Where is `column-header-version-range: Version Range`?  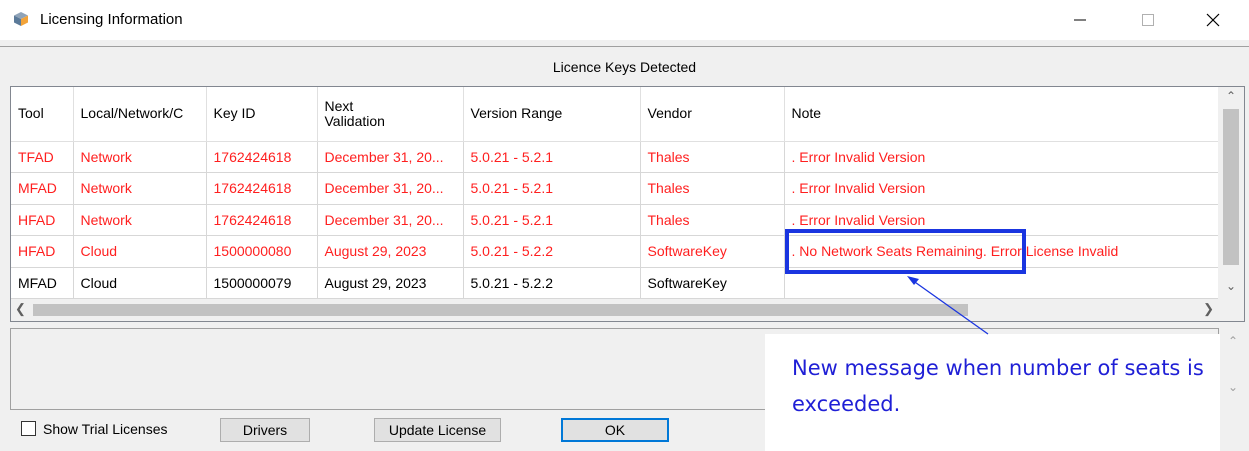
column-header-version-range: Version Range is located at coordinates (552, 114).